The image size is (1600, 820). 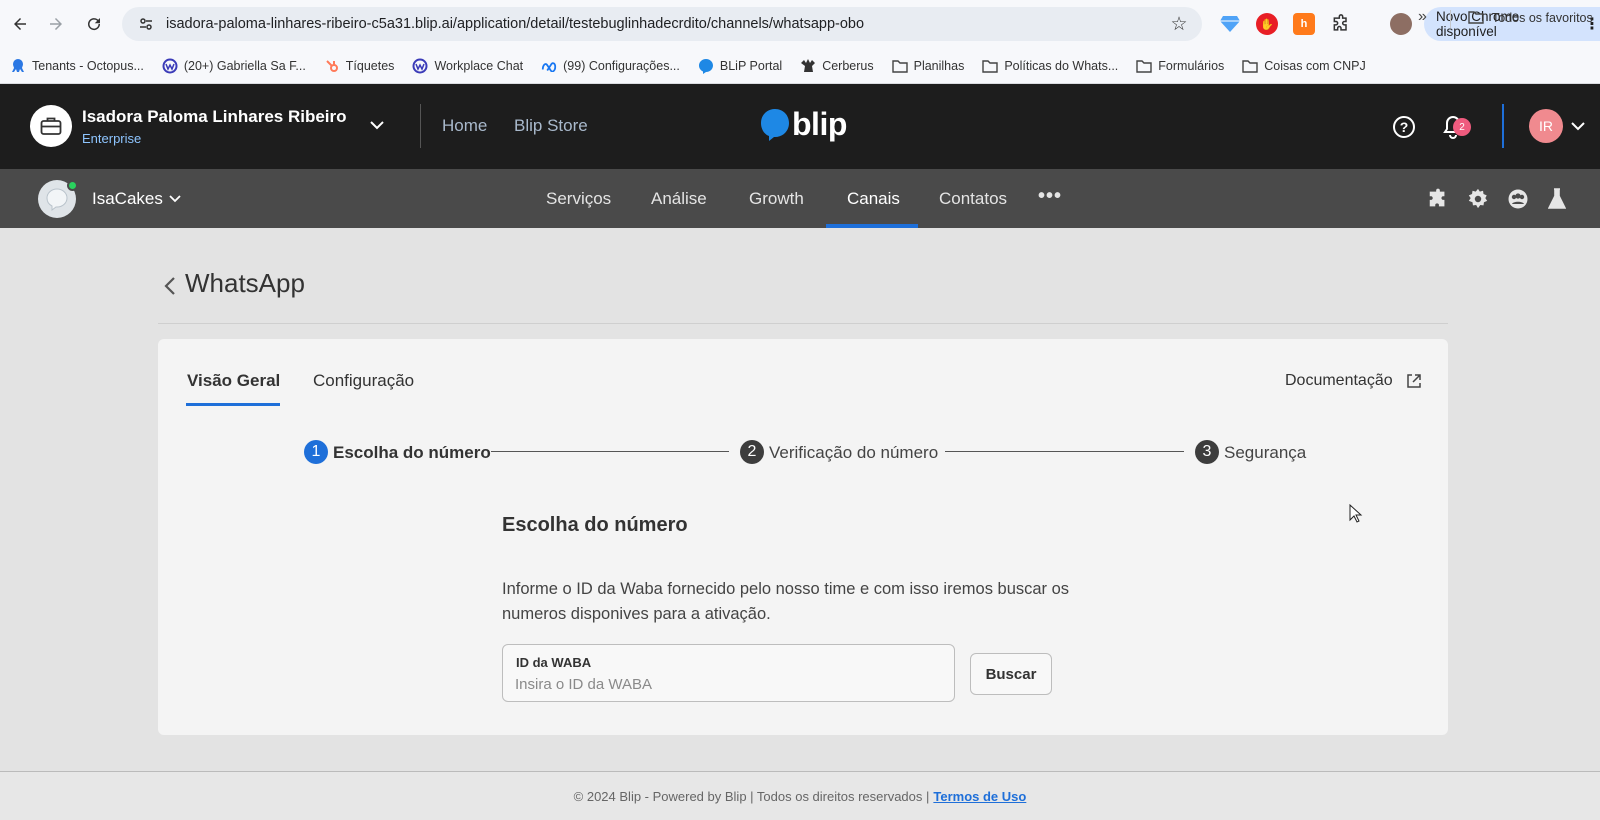 What do you see at coordinates (1230, 24) in the screenshot?
I see `diamond-extension-icon` at bounding box center [1230, 24].